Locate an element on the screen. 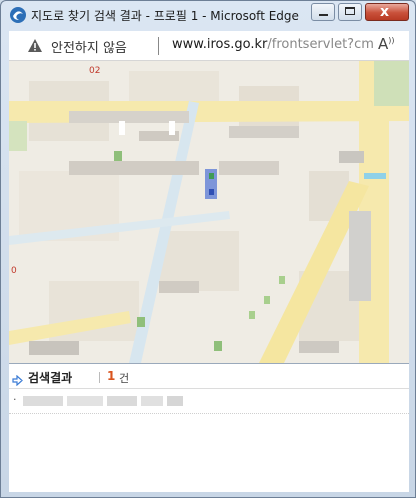 Image resolution: width=416 pixels, height=498 pixels. url-host: www.iros.go.kr is located at coordinates (220, 44).